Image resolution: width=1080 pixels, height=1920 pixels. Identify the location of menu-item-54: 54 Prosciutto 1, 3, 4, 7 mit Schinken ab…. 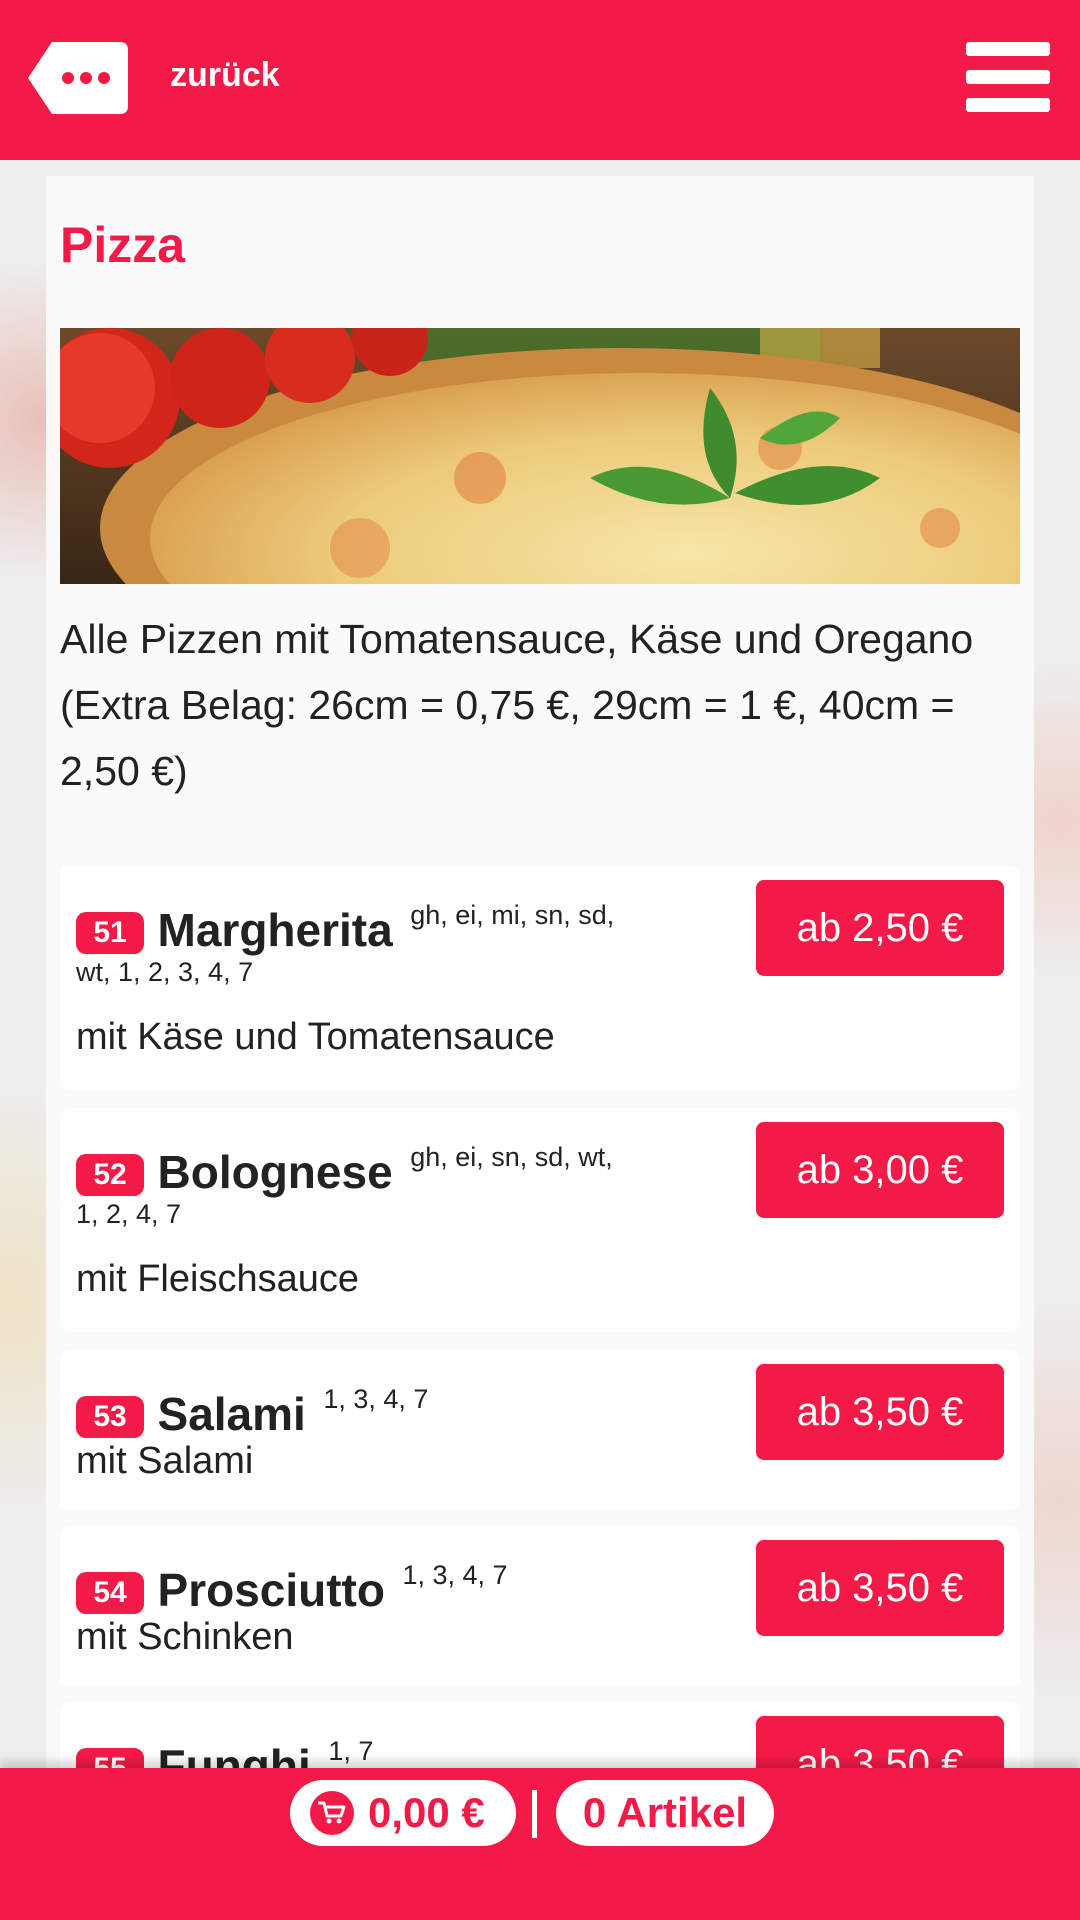
(540, 1606).